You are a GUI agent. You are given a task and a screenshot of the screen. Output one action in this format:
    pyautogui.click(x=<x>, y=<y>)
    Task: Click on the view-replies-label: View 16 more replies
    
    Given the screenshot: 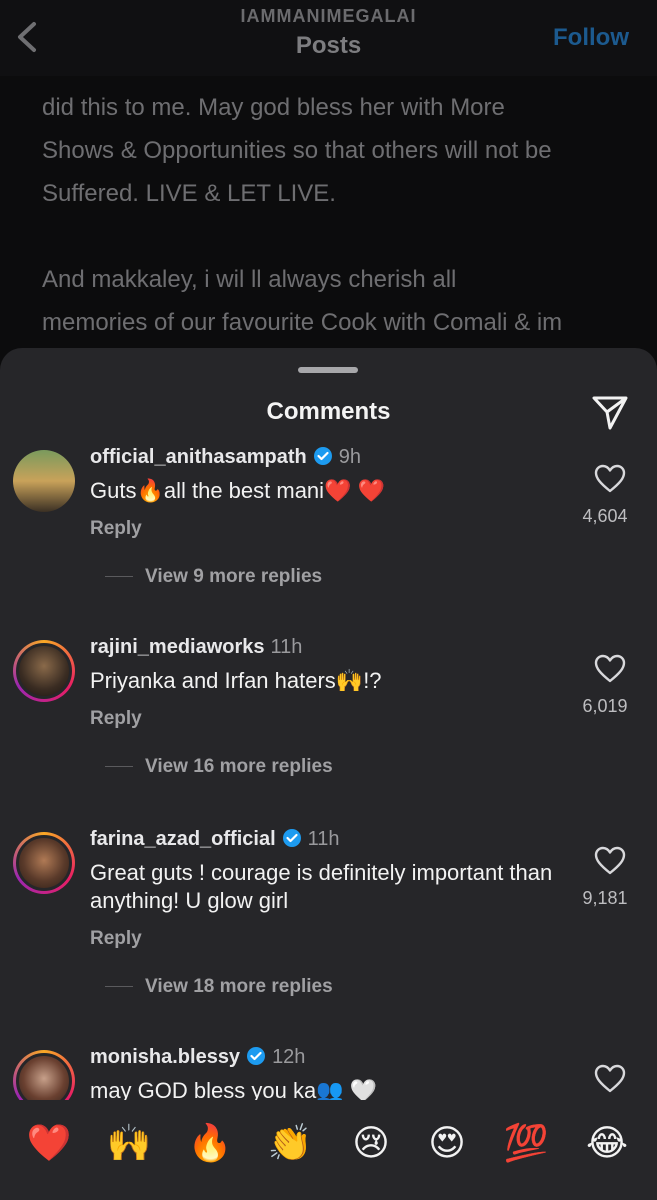 What is the action you would take?
    pyautogui.click(x=239, y=766)
    